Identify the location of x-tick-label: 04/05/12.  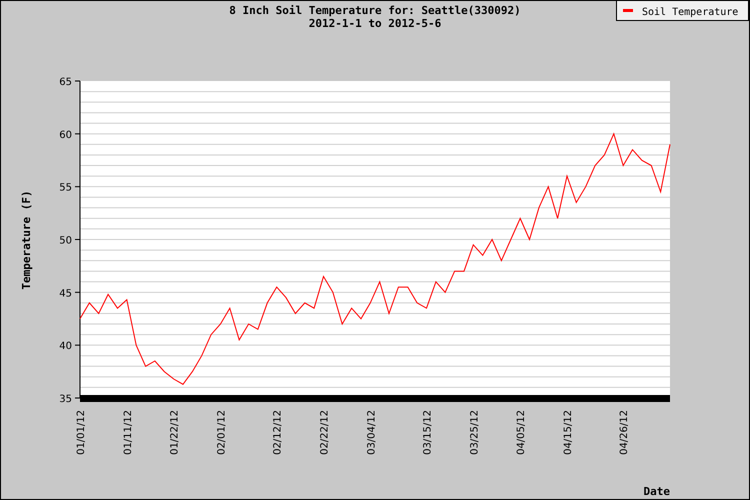
(522, 432).